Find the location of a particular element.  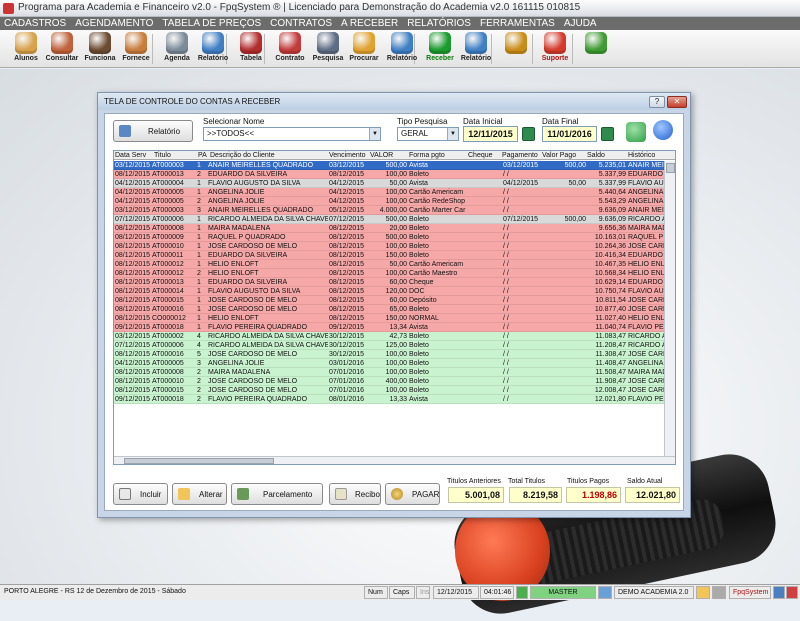

refresh-icon is located at coordinates (636, 132).